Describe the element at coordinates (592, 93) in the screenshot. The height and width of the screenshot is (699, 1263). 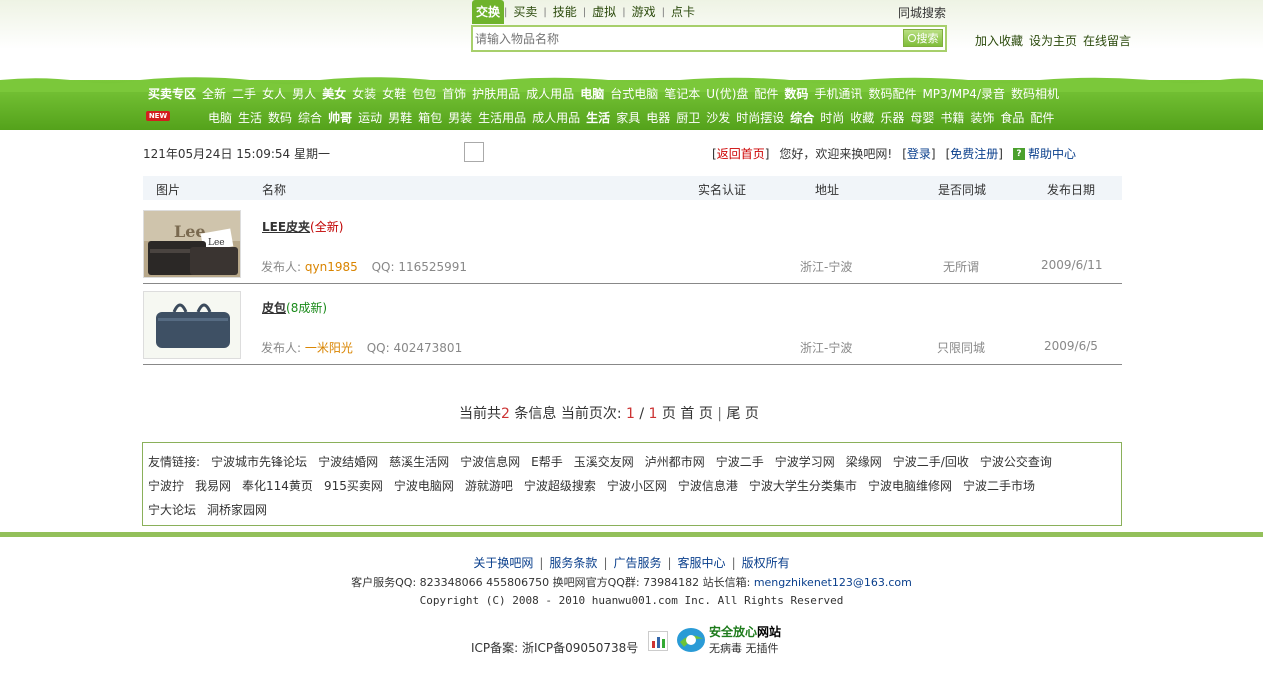
I see `nav-category-computer: 电脑` at that location.